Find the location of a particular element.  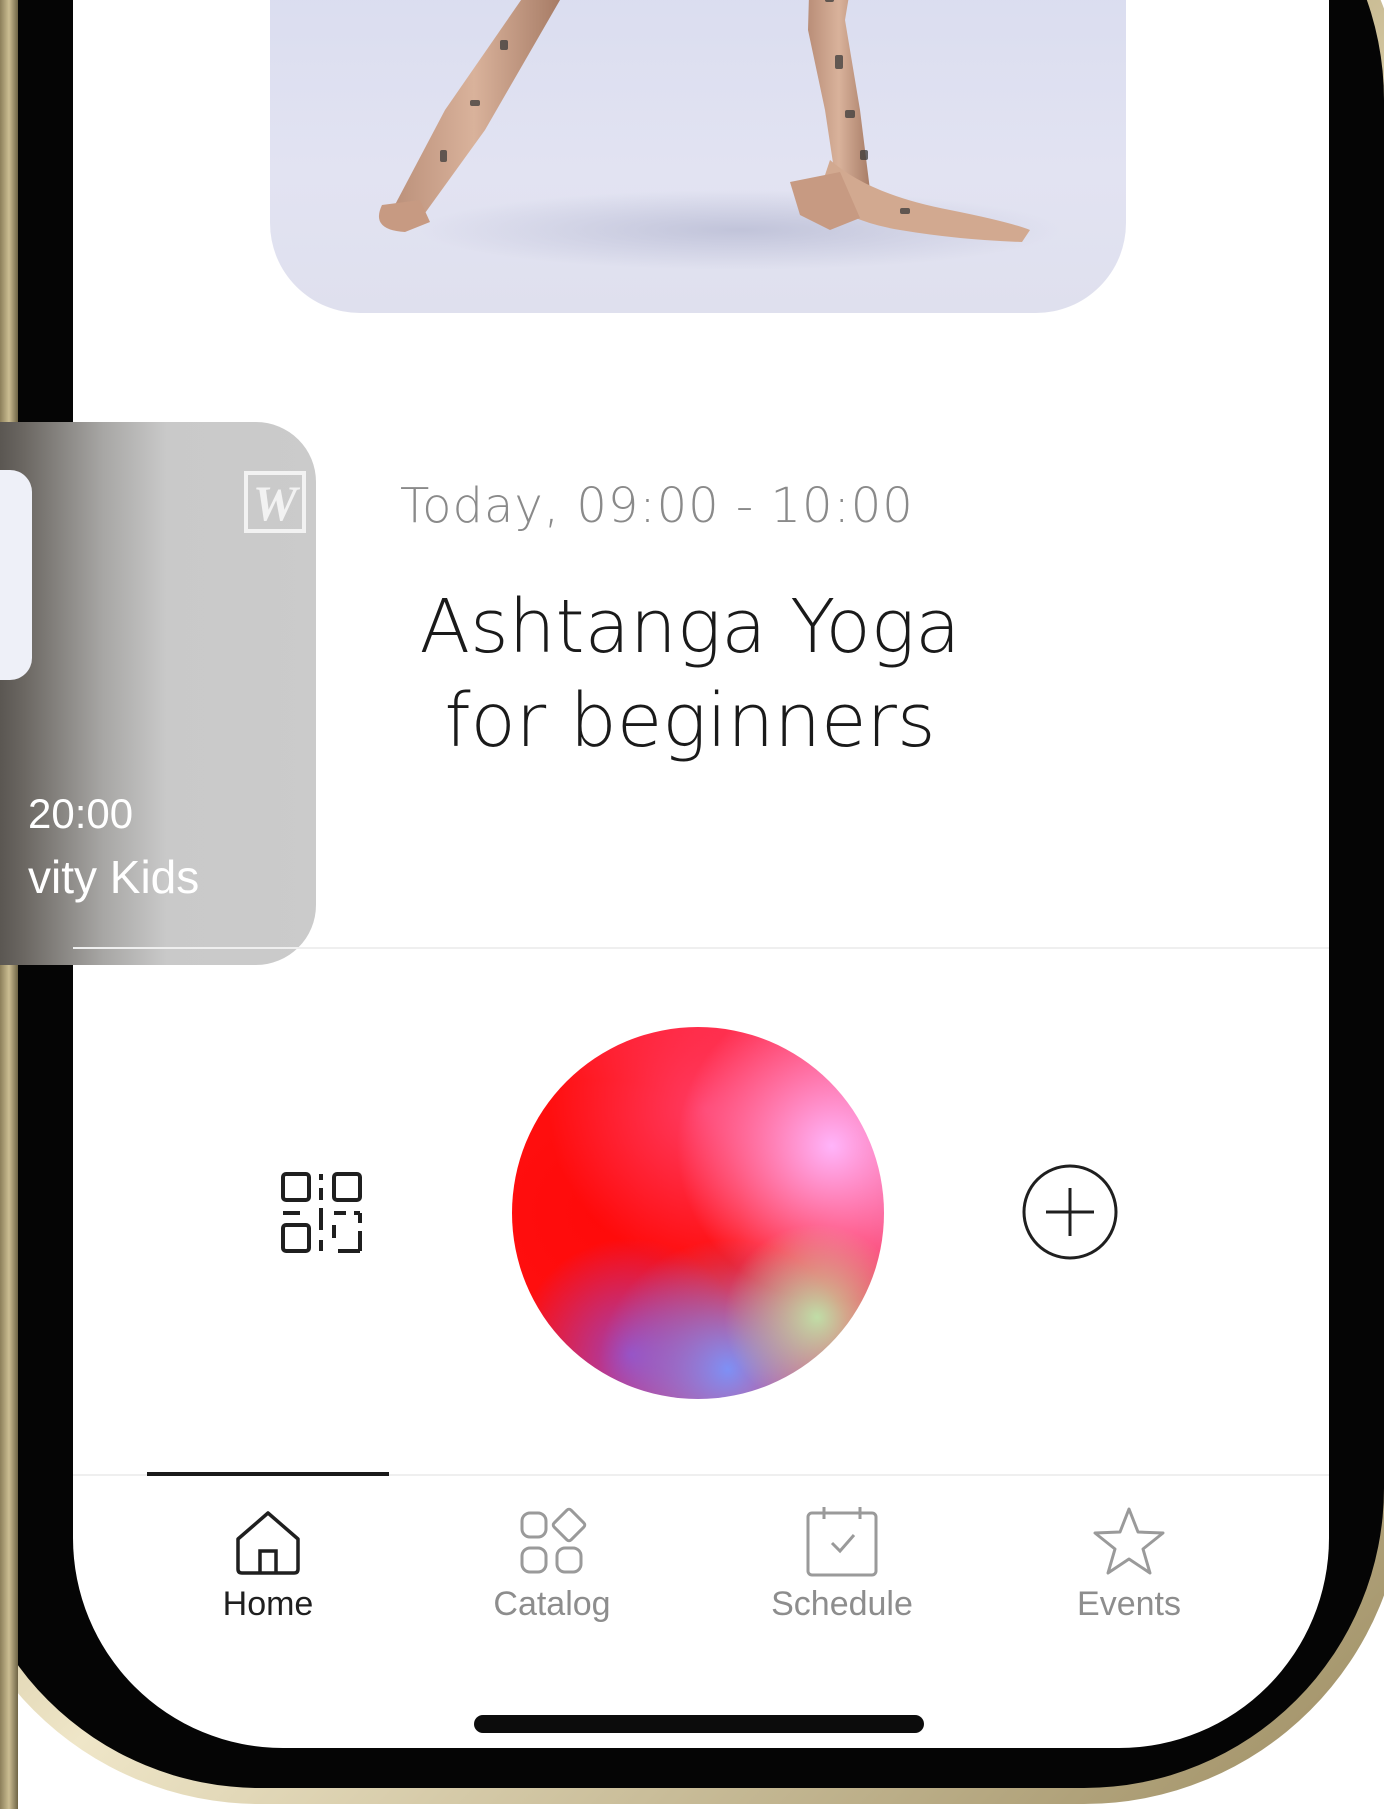

card-thumbnail is located at coordinates (16, 575).